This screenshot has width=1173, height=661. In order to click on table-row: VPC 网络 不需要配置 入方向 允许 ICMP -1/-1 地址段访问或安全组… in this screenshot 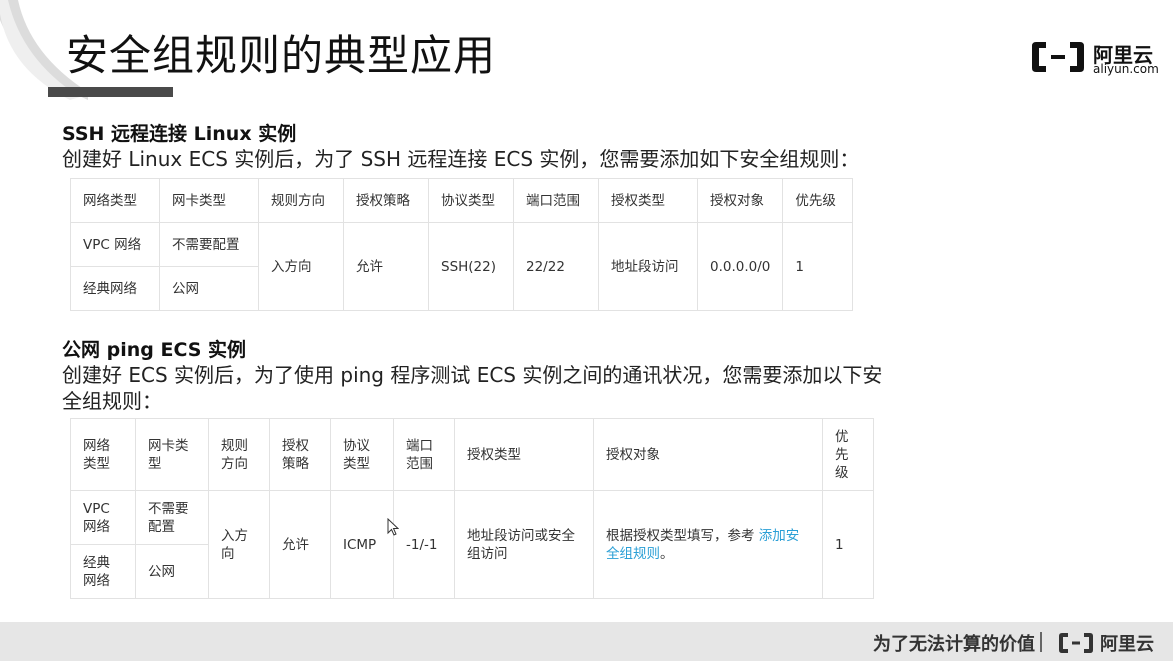, I will do `click(472, 544)`.